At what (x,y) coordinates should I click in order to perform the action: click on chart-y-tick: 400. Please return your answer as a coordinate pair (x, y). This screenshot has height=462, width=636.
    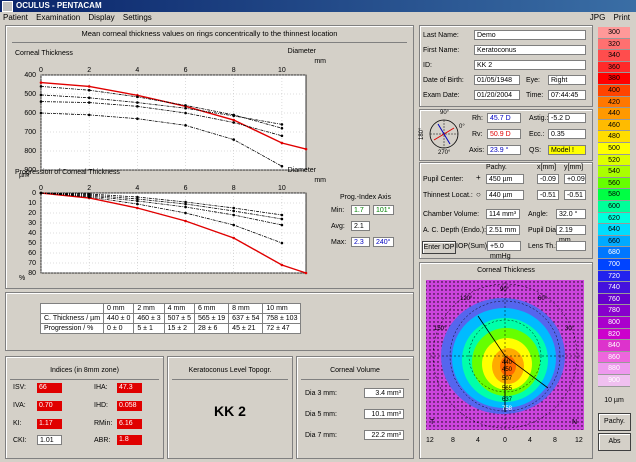
    Looking at the image, I should click on (30, 75).